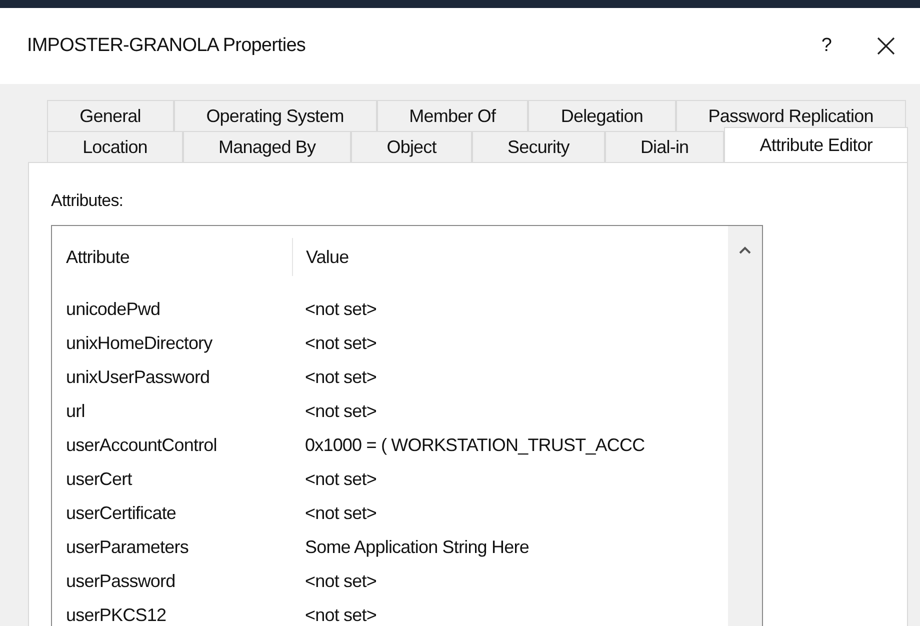 The height and width of the screenshot is (626, 920). I want to click on tab: Member Of, so click(452, 115).